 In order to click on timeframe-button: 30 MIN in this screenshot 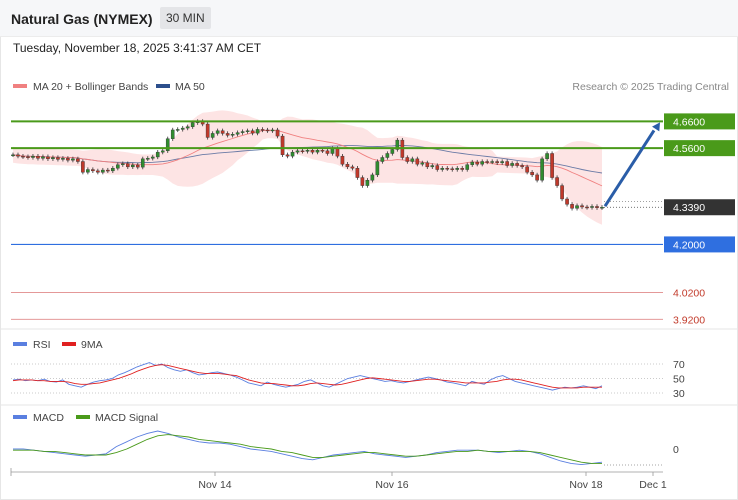, I will do `click(185, 18)`.